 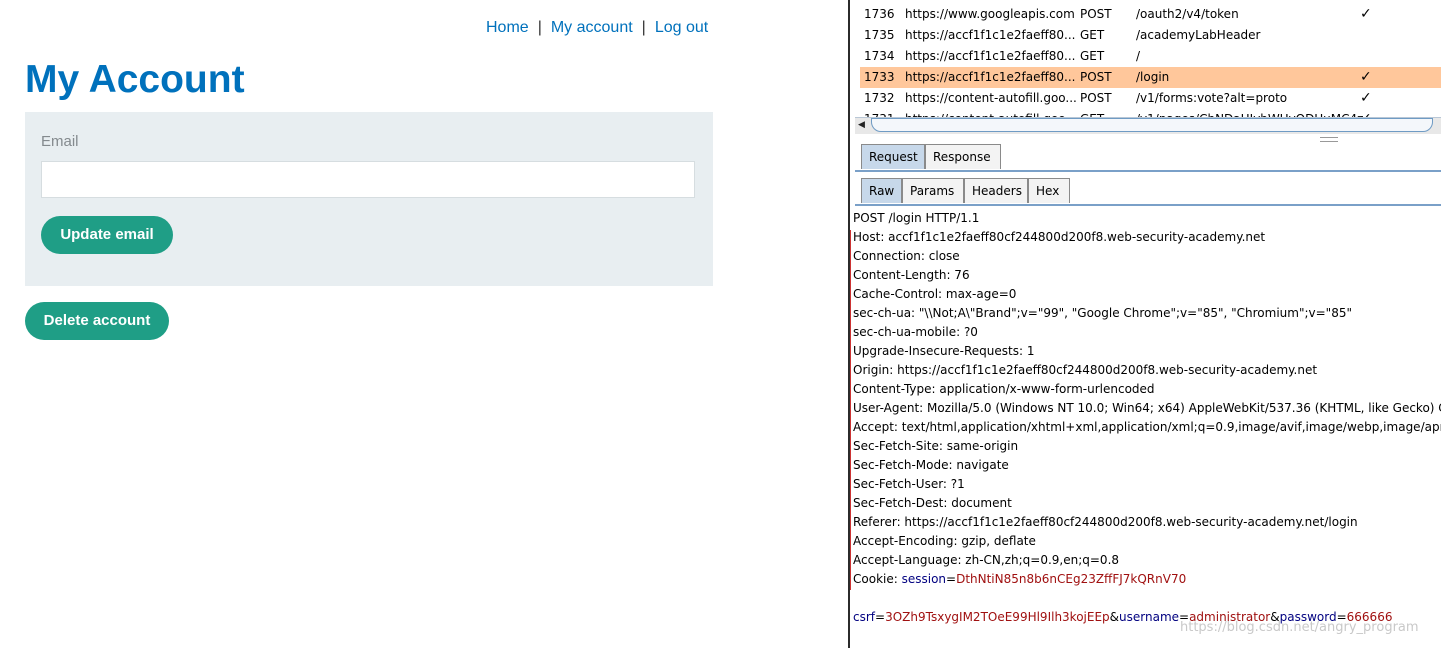 What do you see at coordinates (592, 27) in the screenshot?
I see `nav-my-account-link: My account` at bounding box center [592, 27].